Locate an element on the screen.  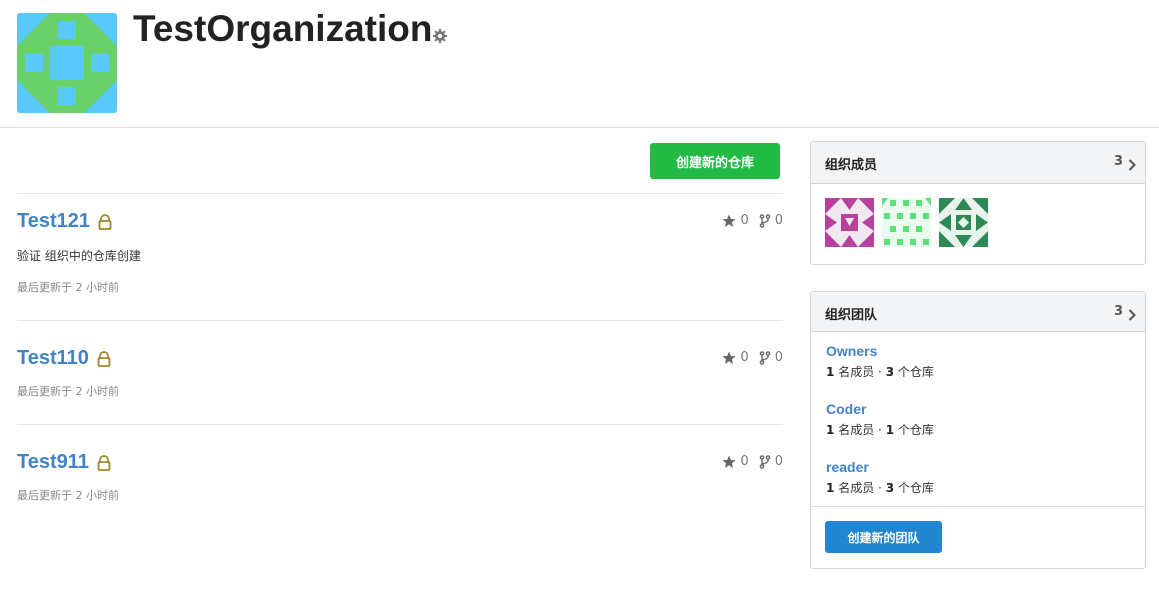
team-meta: 1 名成员 · 1 个仓库 is located at coordinates (880, 429).